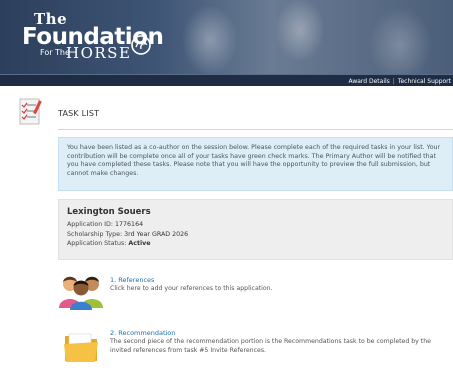 The height and width of the screenshot is (375, 453). Describe the element at coordinates (255, 129) in the screenshot. I see `title-divider` at that location.